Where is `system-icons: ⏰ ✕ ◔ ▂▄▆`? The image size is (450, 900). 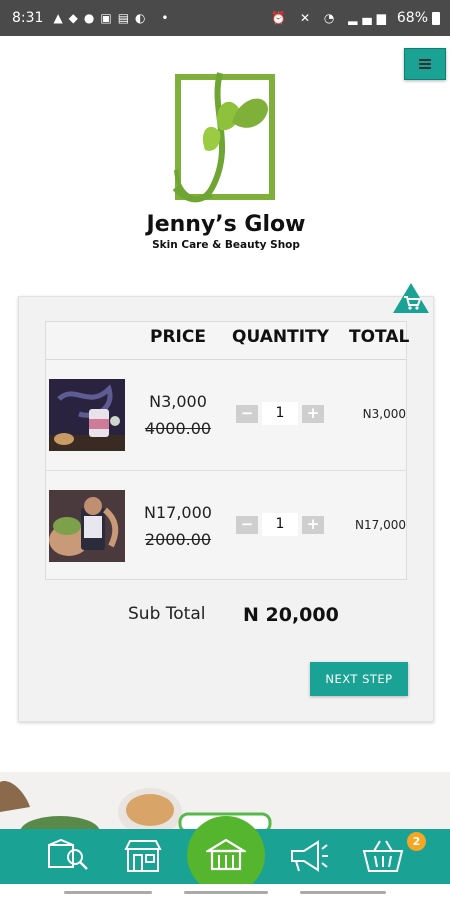
system-icons: ⏰ ✕ ◔ ▂▄▆ is located at coordinates (331, 18).